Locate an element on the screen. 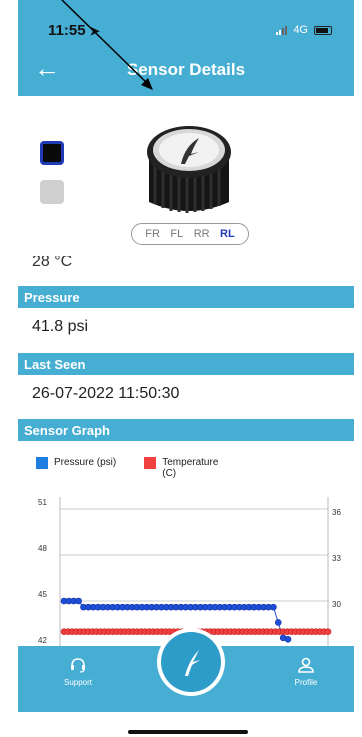  device-frame-right is located at coordinates (358, 368).